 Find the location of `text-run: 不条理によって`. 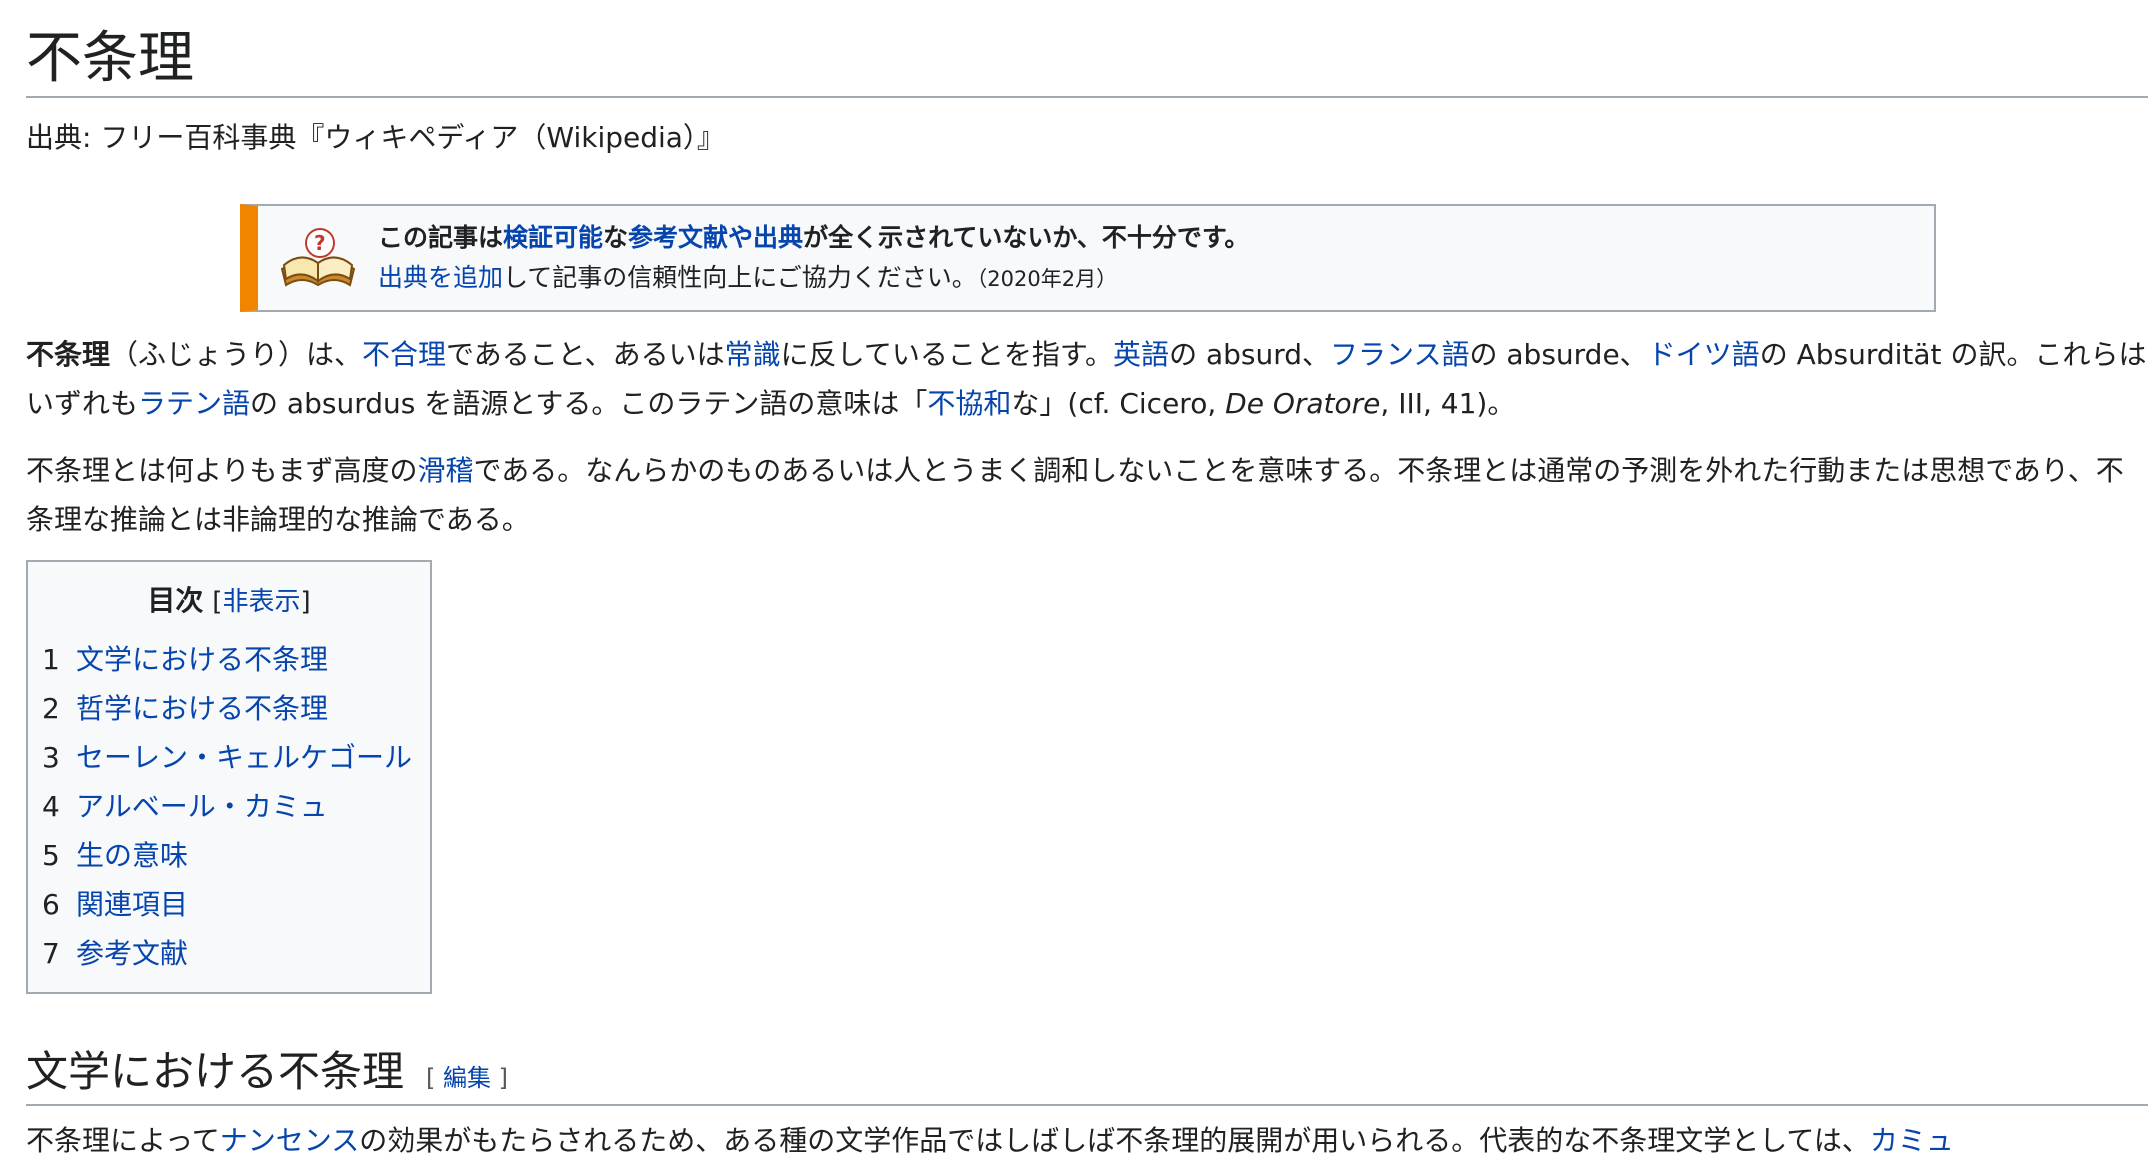

text-run: 不条理によって is located at coordinates (123, 1140).